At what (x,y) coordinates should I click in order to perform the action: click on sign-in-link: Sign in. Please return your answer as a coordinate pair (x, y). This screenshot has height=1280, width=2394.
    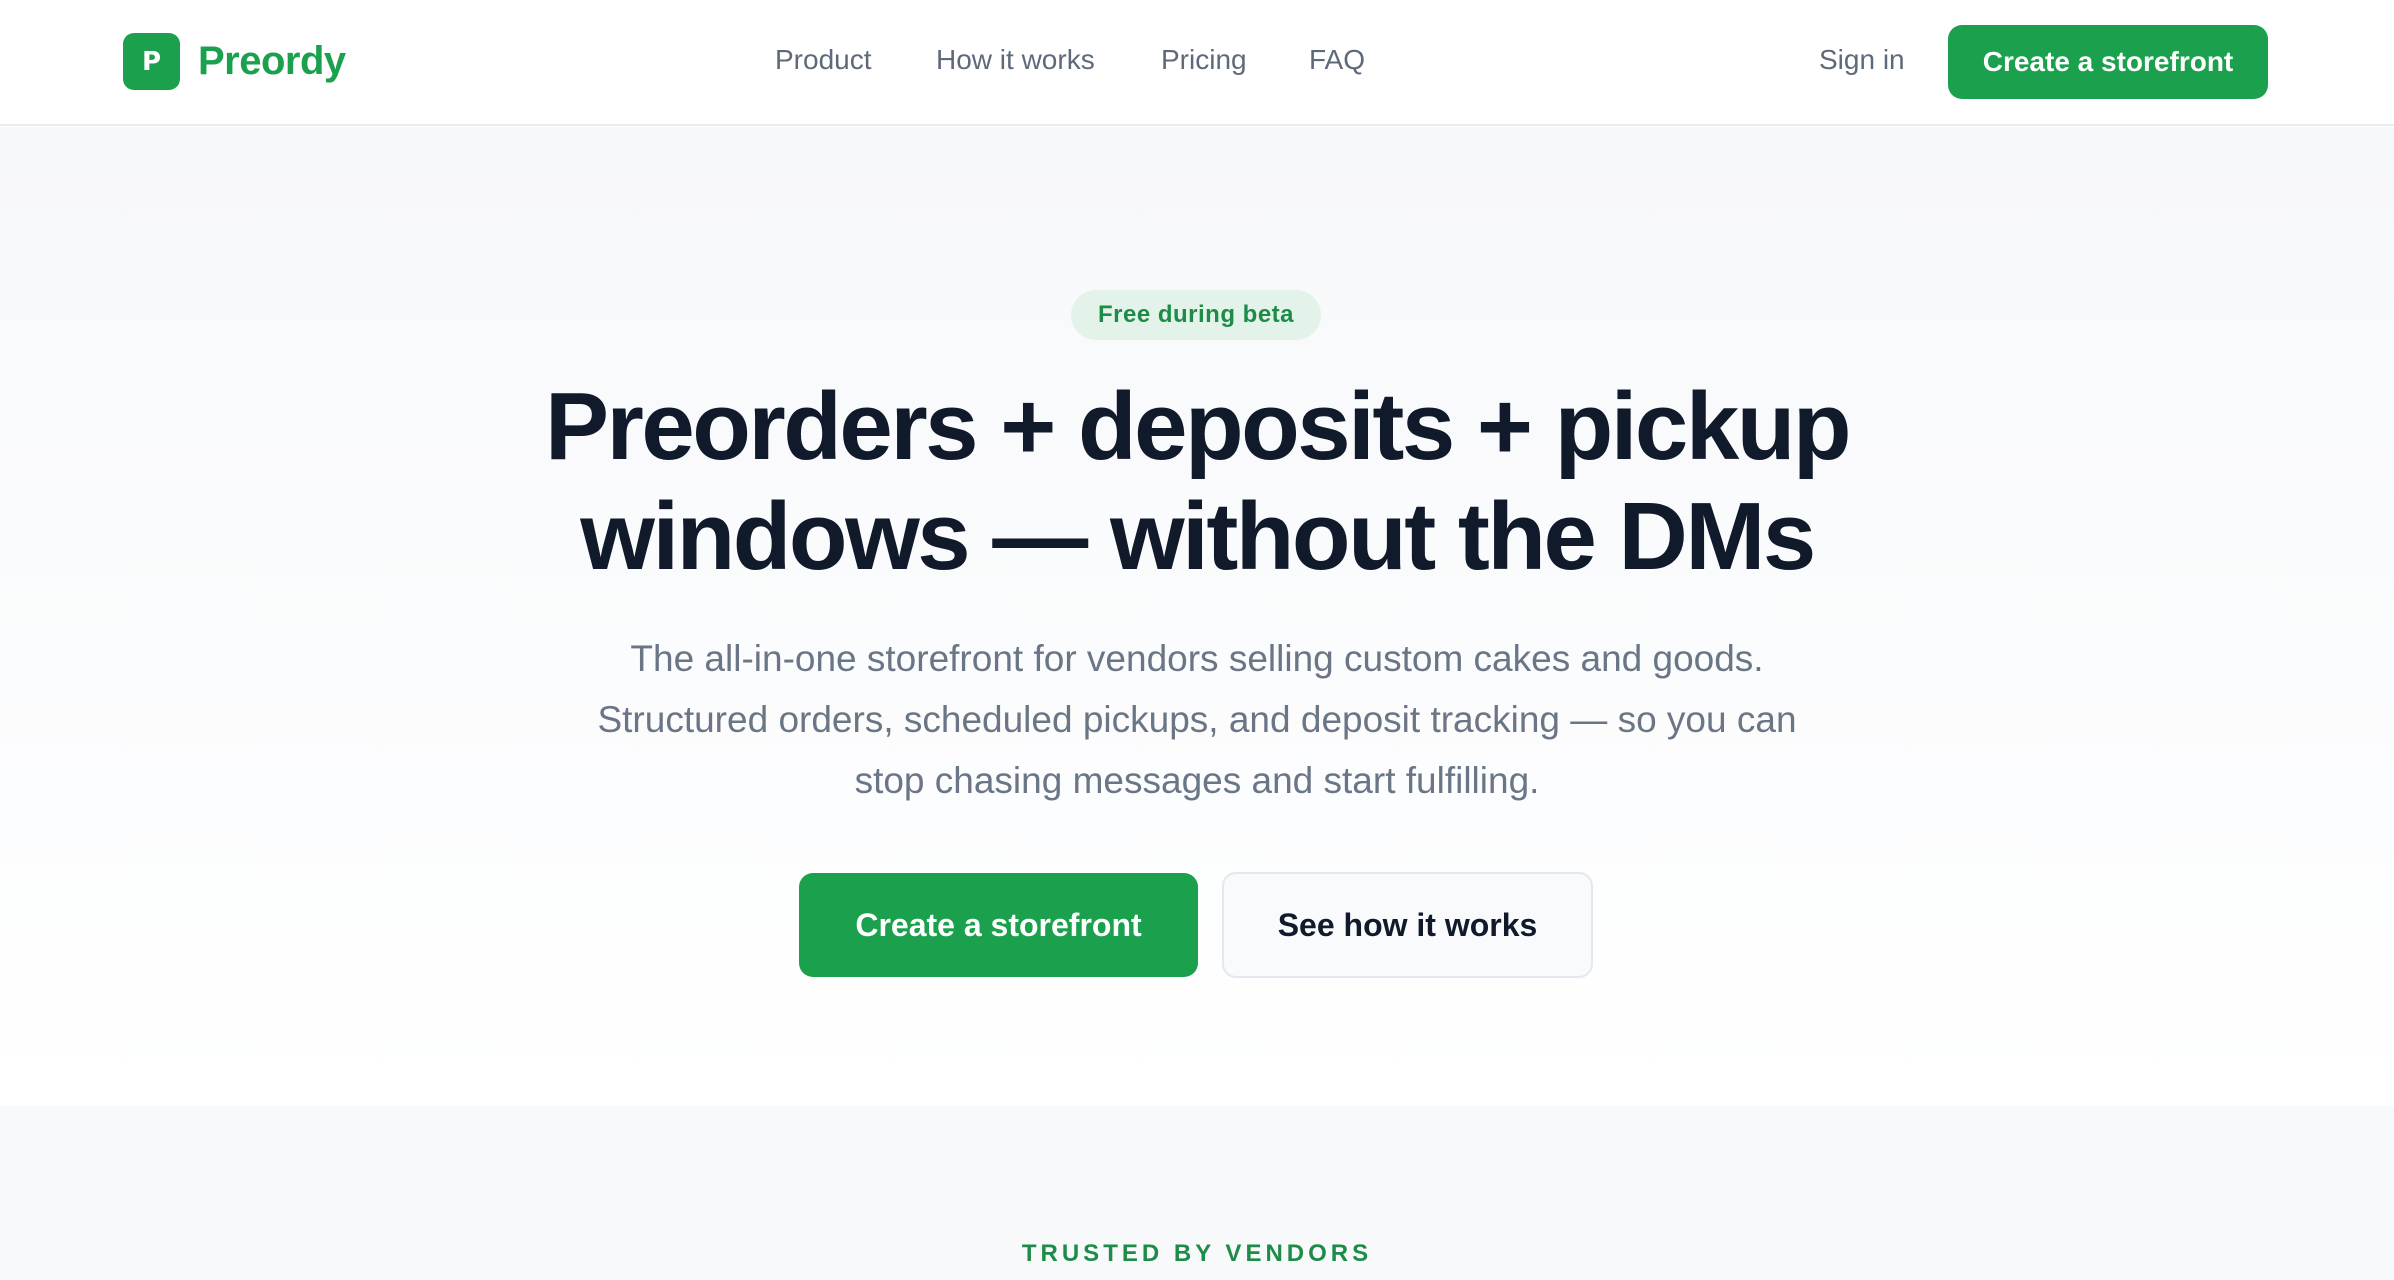
    Looking at the image, I should click on (1862, 60).